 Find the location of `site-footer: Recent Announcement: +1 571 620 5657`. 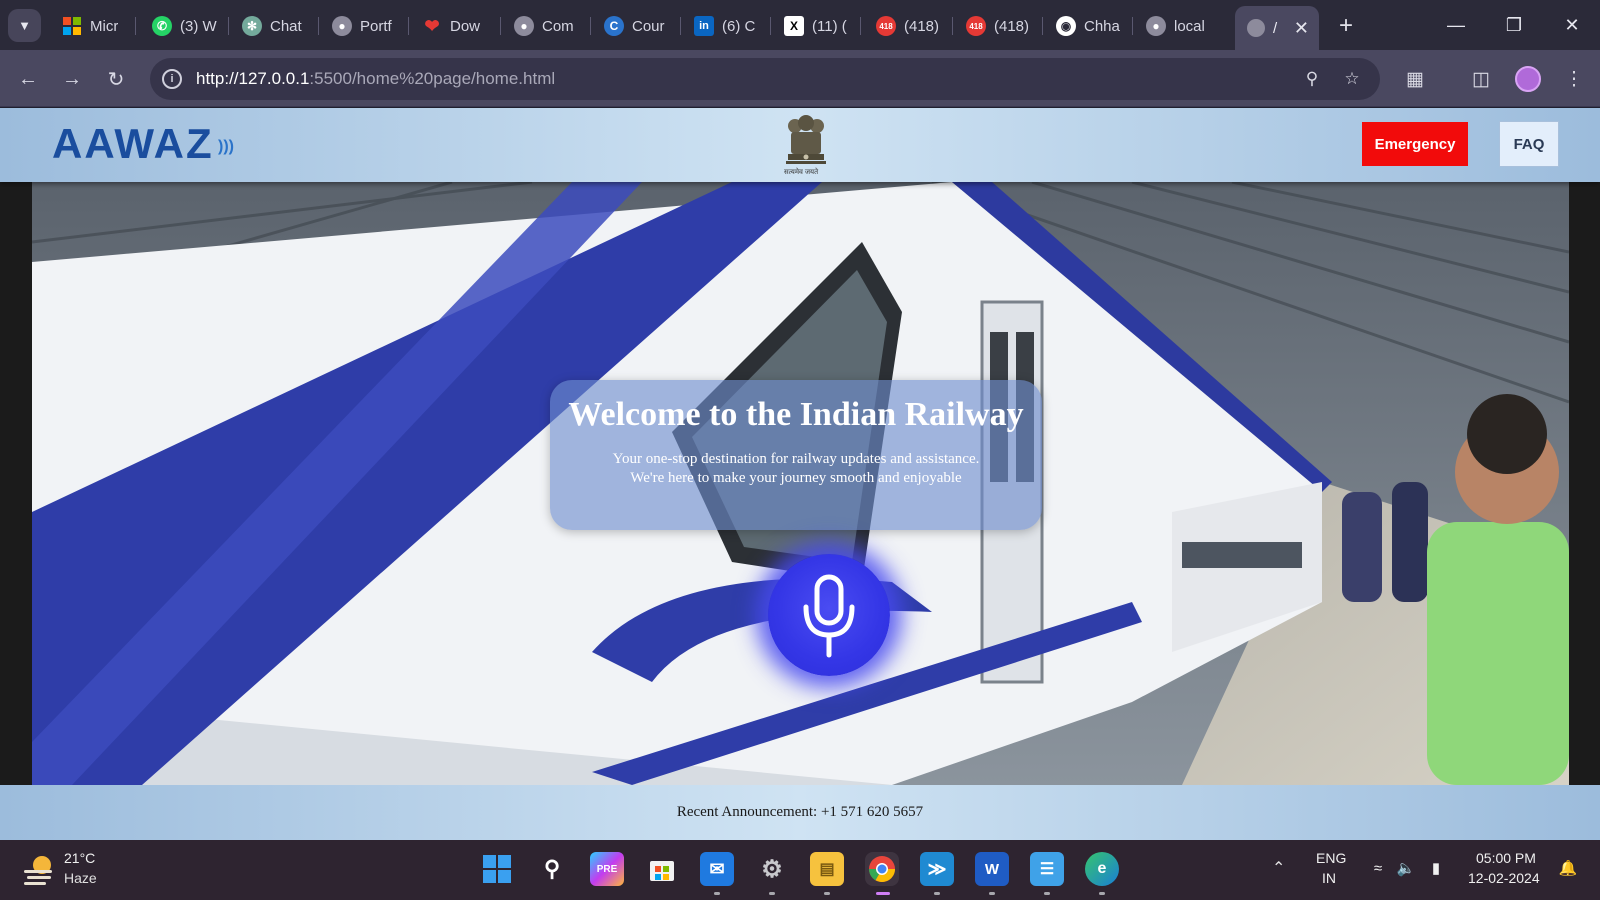

site-footer: Recent Announcement: +1 571 620 5657 is located at coordinates (800, 812).